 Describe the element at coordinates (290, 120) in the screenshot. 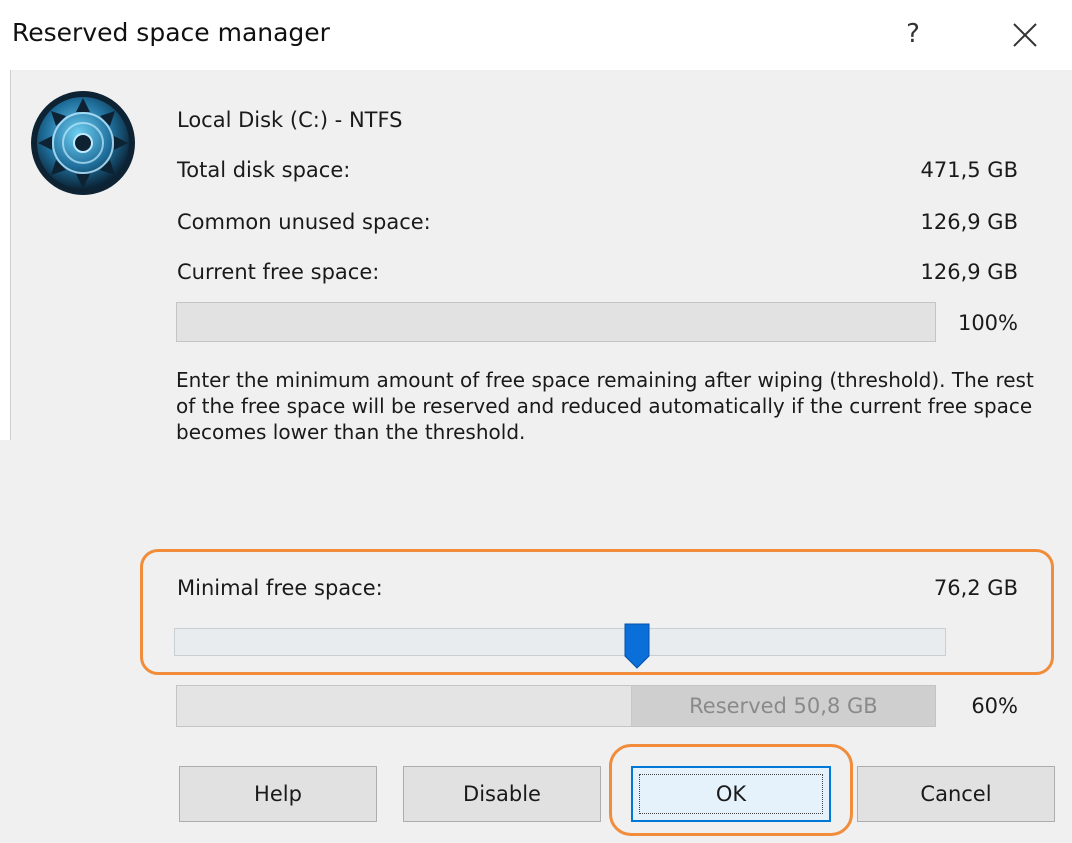

I see `disk-name: Local Disk (C:) - NTFS` at that location.